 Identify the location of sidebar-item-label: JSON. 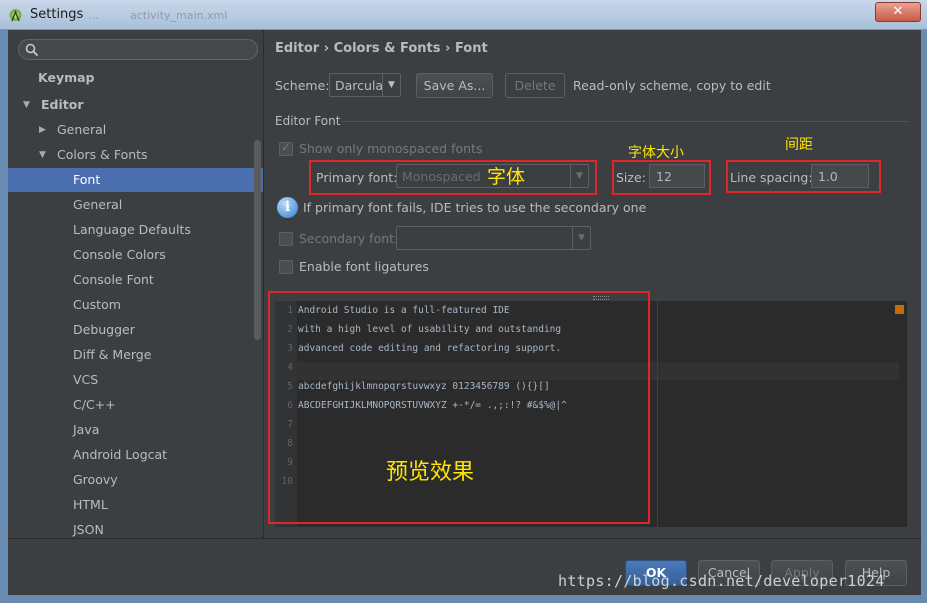
(88, 529).